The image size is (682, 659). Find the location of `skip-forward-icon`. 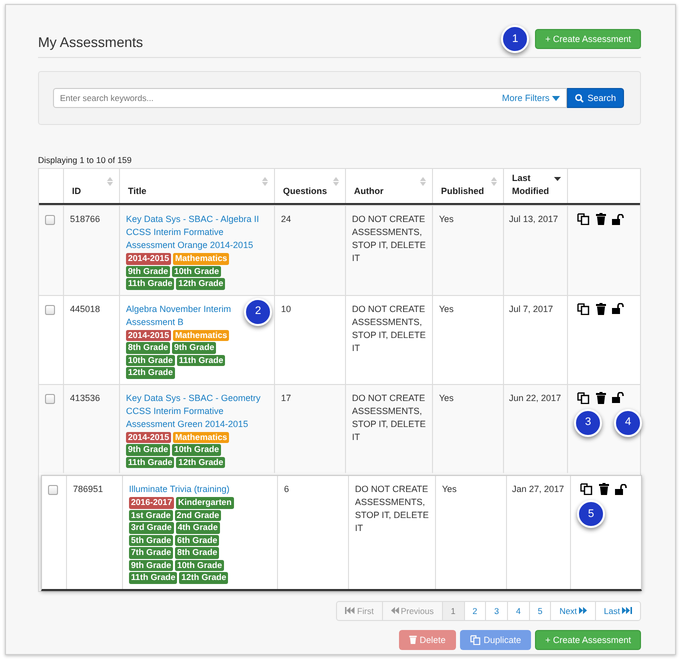

skip-forward-icon is located at coordinates (627, 610).